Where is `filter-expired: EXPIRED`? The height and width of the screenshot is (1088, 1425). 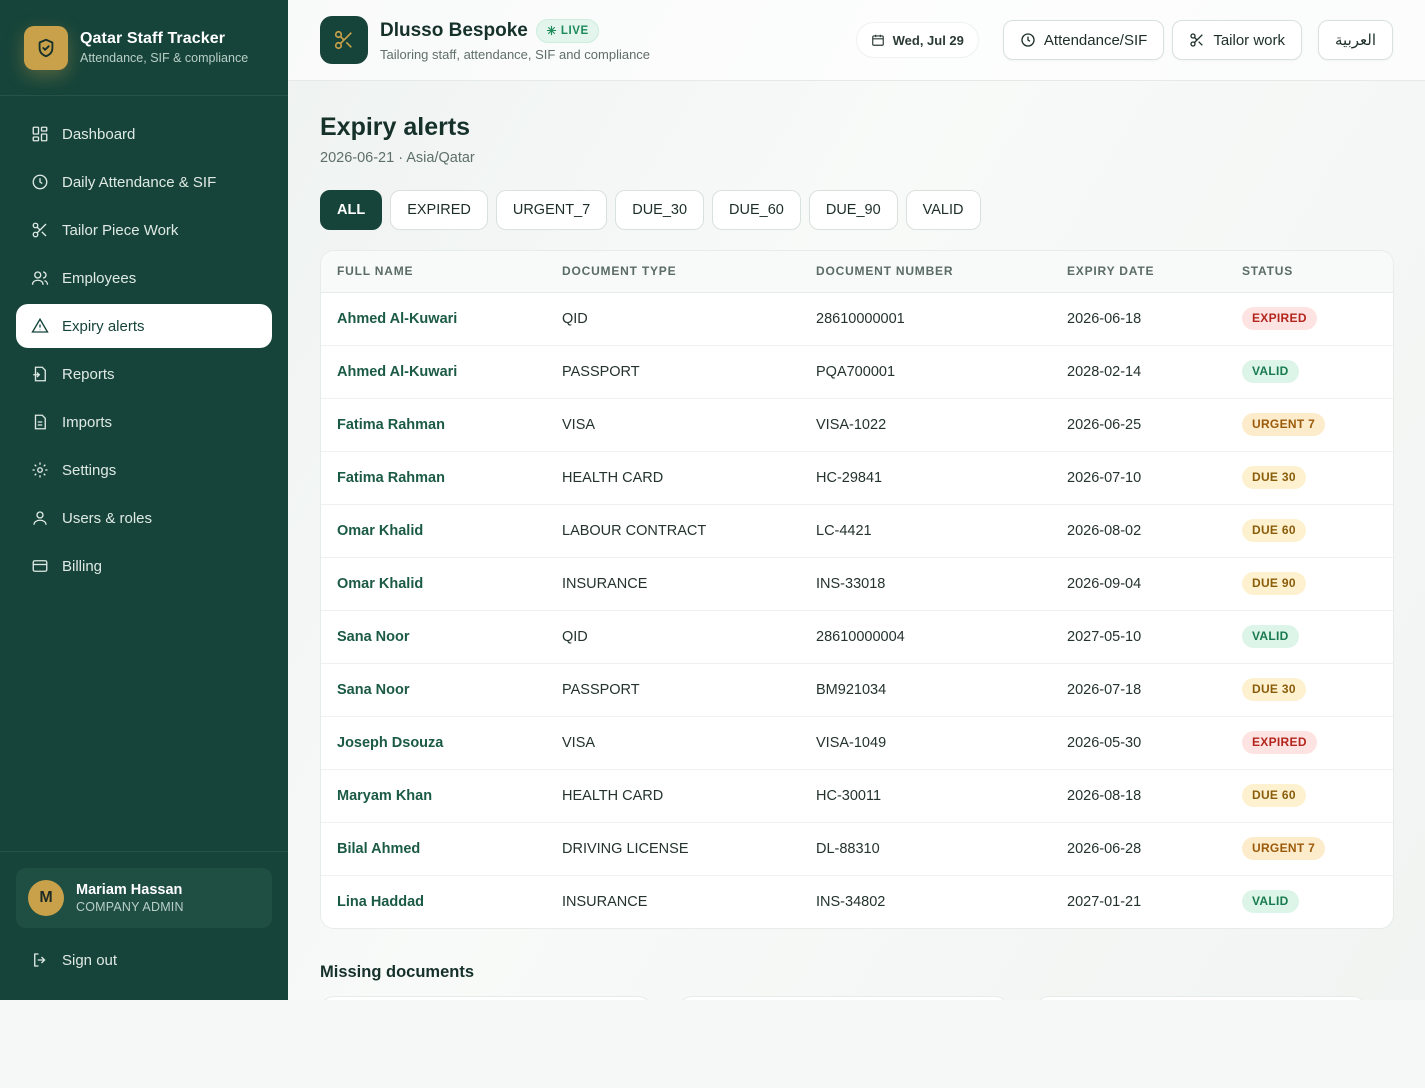 filter-expired: EXPIRED is located at coordinates (439, 210).